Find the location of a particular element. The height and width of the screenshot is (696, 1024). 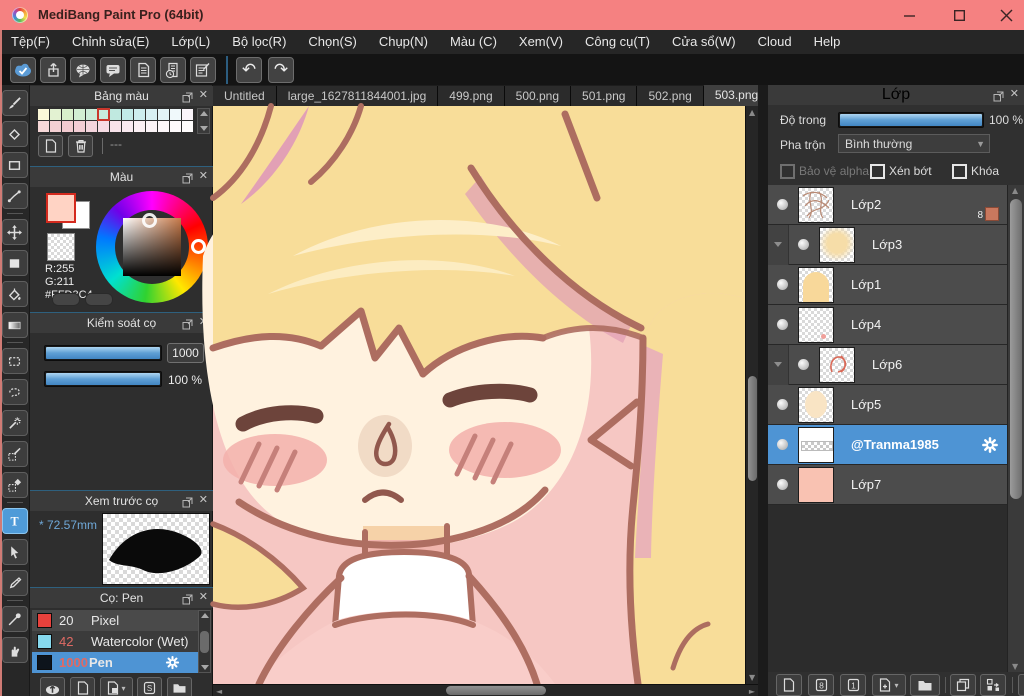

protect-alpha-checkbox is located at coordinates (787, 171).